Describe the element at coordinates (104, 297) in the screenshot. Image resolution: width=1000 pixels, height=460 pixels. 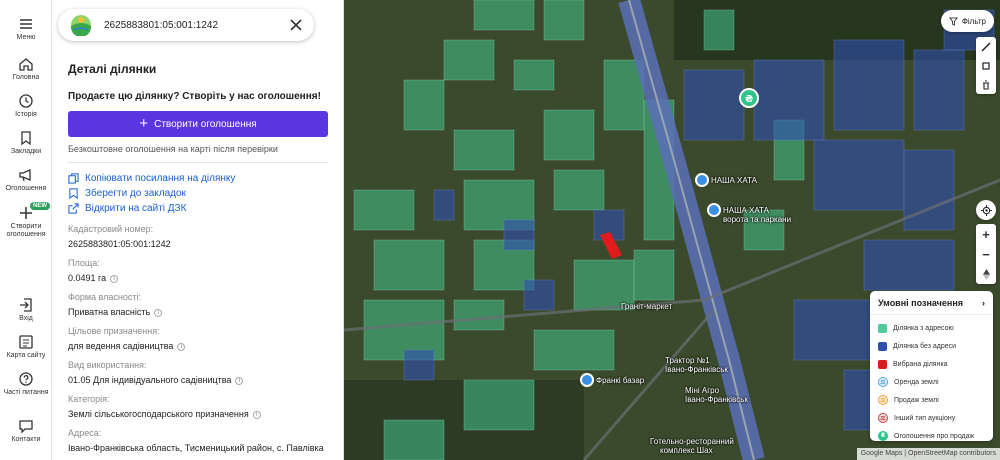
I see `field-label: Форма власності:` at that location.